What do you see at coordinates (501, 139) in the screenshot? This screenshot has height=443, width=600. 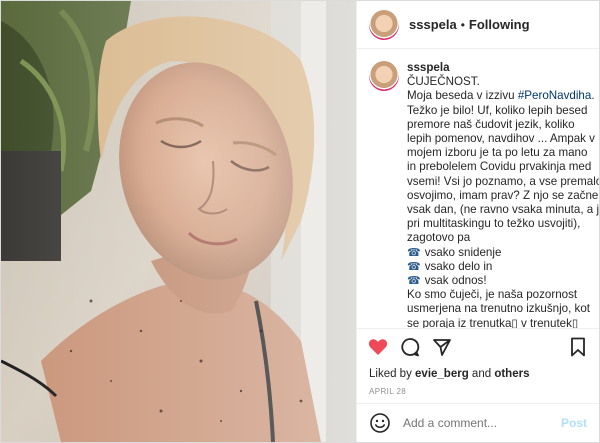 I see `caption-line: lepih pomenov, navdihov ... Ampak v` at bounding box center [501, 139].